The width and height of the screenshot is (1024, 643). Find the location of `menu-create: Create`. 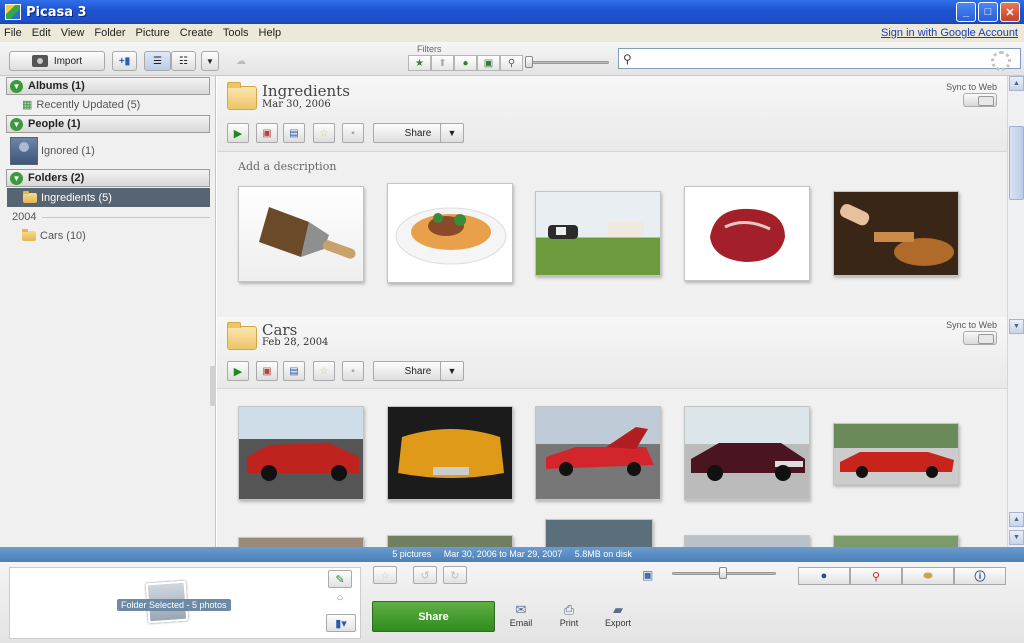

menu-create: Create is located at coordinates (196, 33).